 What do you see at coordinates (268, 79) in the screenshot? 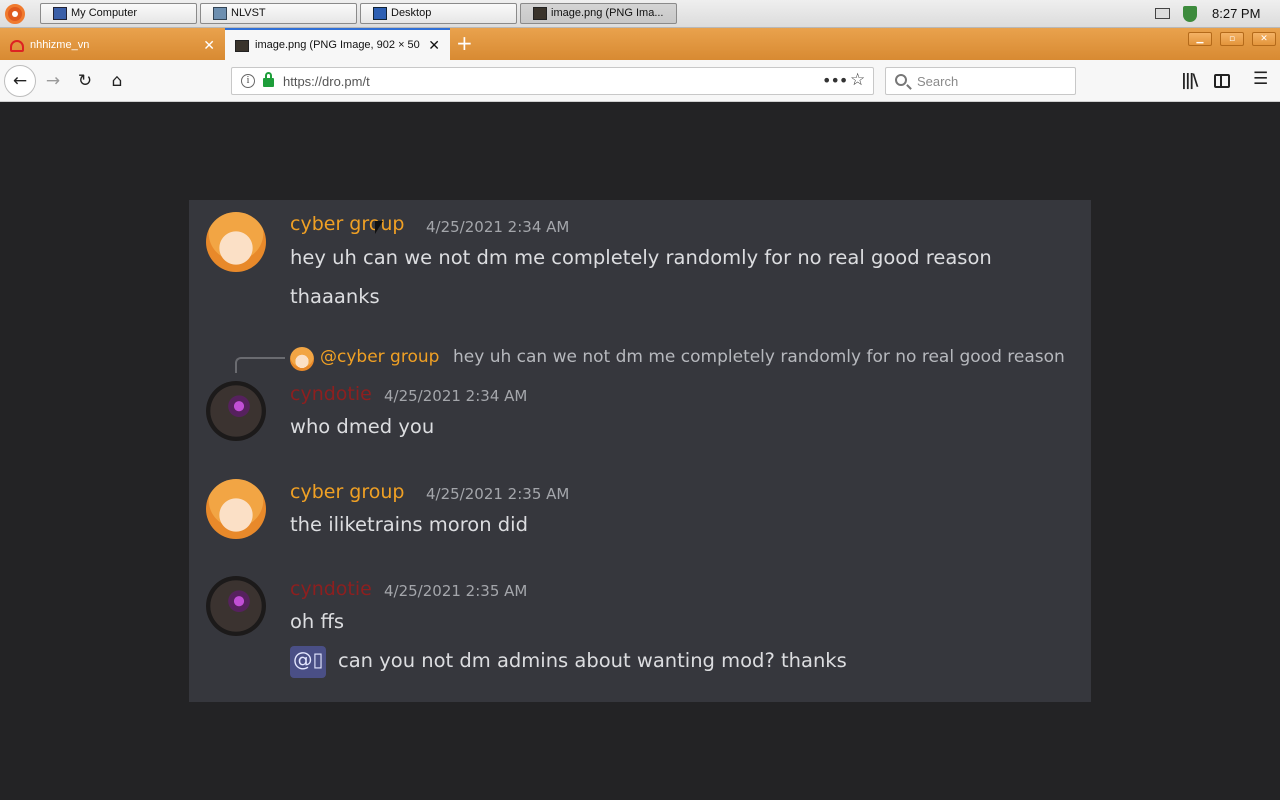
I see `lock-icon` at bounding box center [268, 79].